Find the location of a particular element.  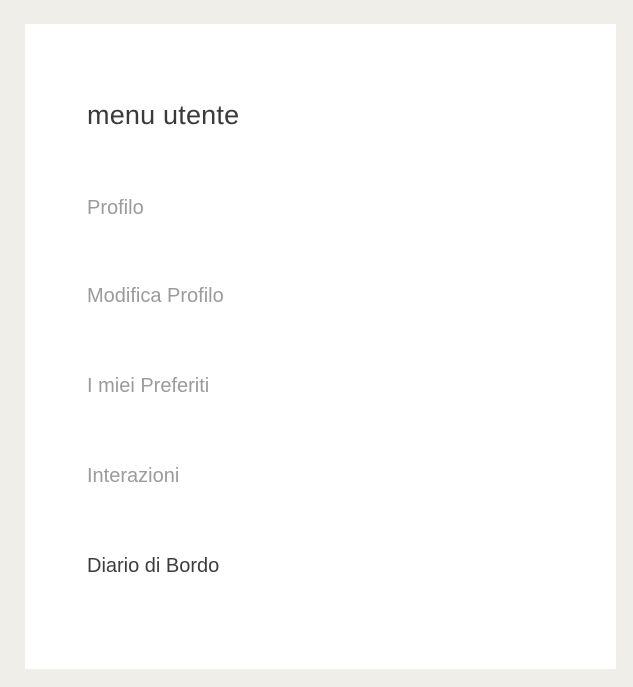

user-menu-title: menu utente is located at coordinates (163, 115).